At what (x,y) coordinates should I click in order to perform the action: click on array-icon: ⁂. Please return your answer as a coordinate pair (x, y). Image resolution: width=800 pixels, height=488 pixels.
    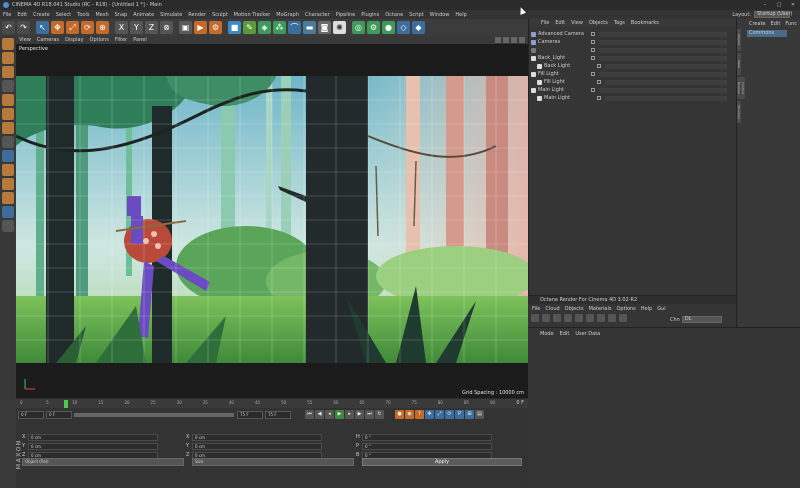
    Looking at the image, I should click on (279, 27).